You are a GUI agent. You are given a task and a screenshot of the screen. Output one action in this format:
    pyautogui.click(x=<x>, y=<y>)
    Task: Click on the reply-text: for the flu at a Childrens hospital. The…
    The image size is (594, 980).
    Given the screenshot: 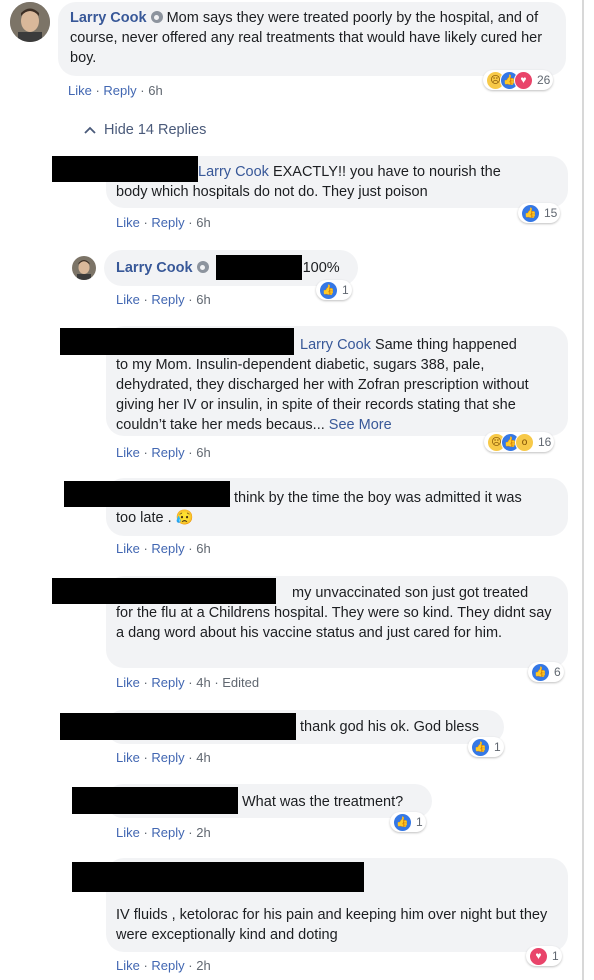 What is the action you would take?
    pyautogui.click(x=334, y=623)
    